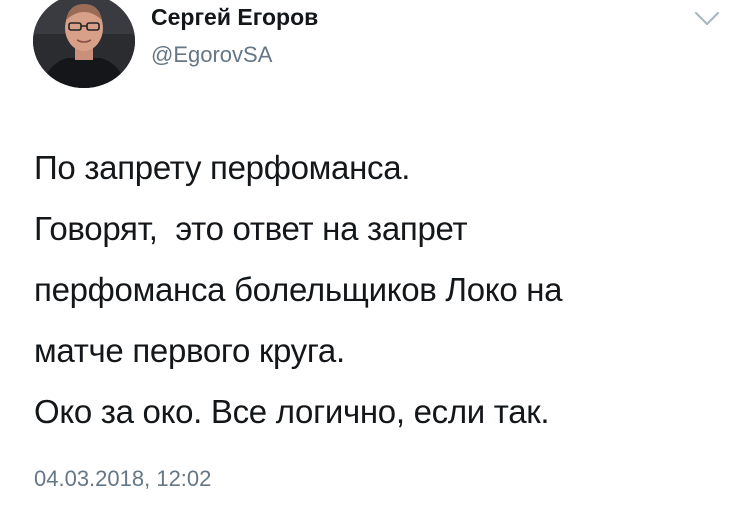  I want to click on tweet-text-line: Око за око. Все логично, если так., so click(292, 411).